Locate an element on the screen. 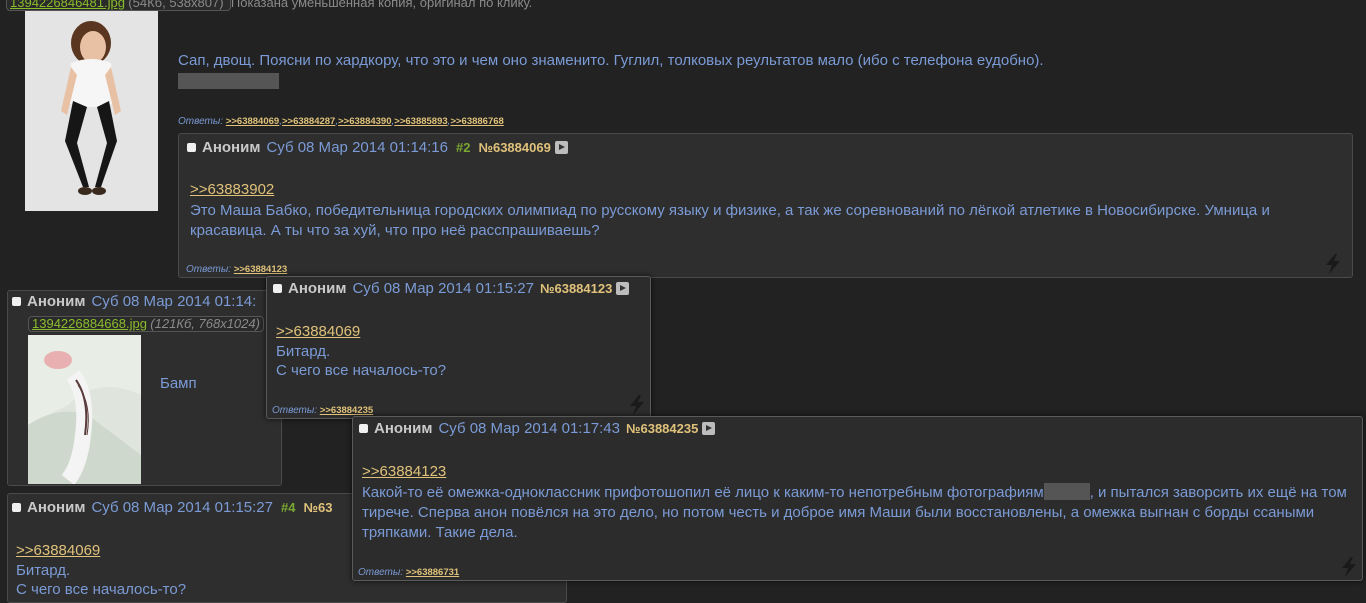 Image resolution: width=1366 pixels, height=603 pixels. post-header: Аноним Суб 08 Мар 2014 01:14: is located at coordinates (138, 302).